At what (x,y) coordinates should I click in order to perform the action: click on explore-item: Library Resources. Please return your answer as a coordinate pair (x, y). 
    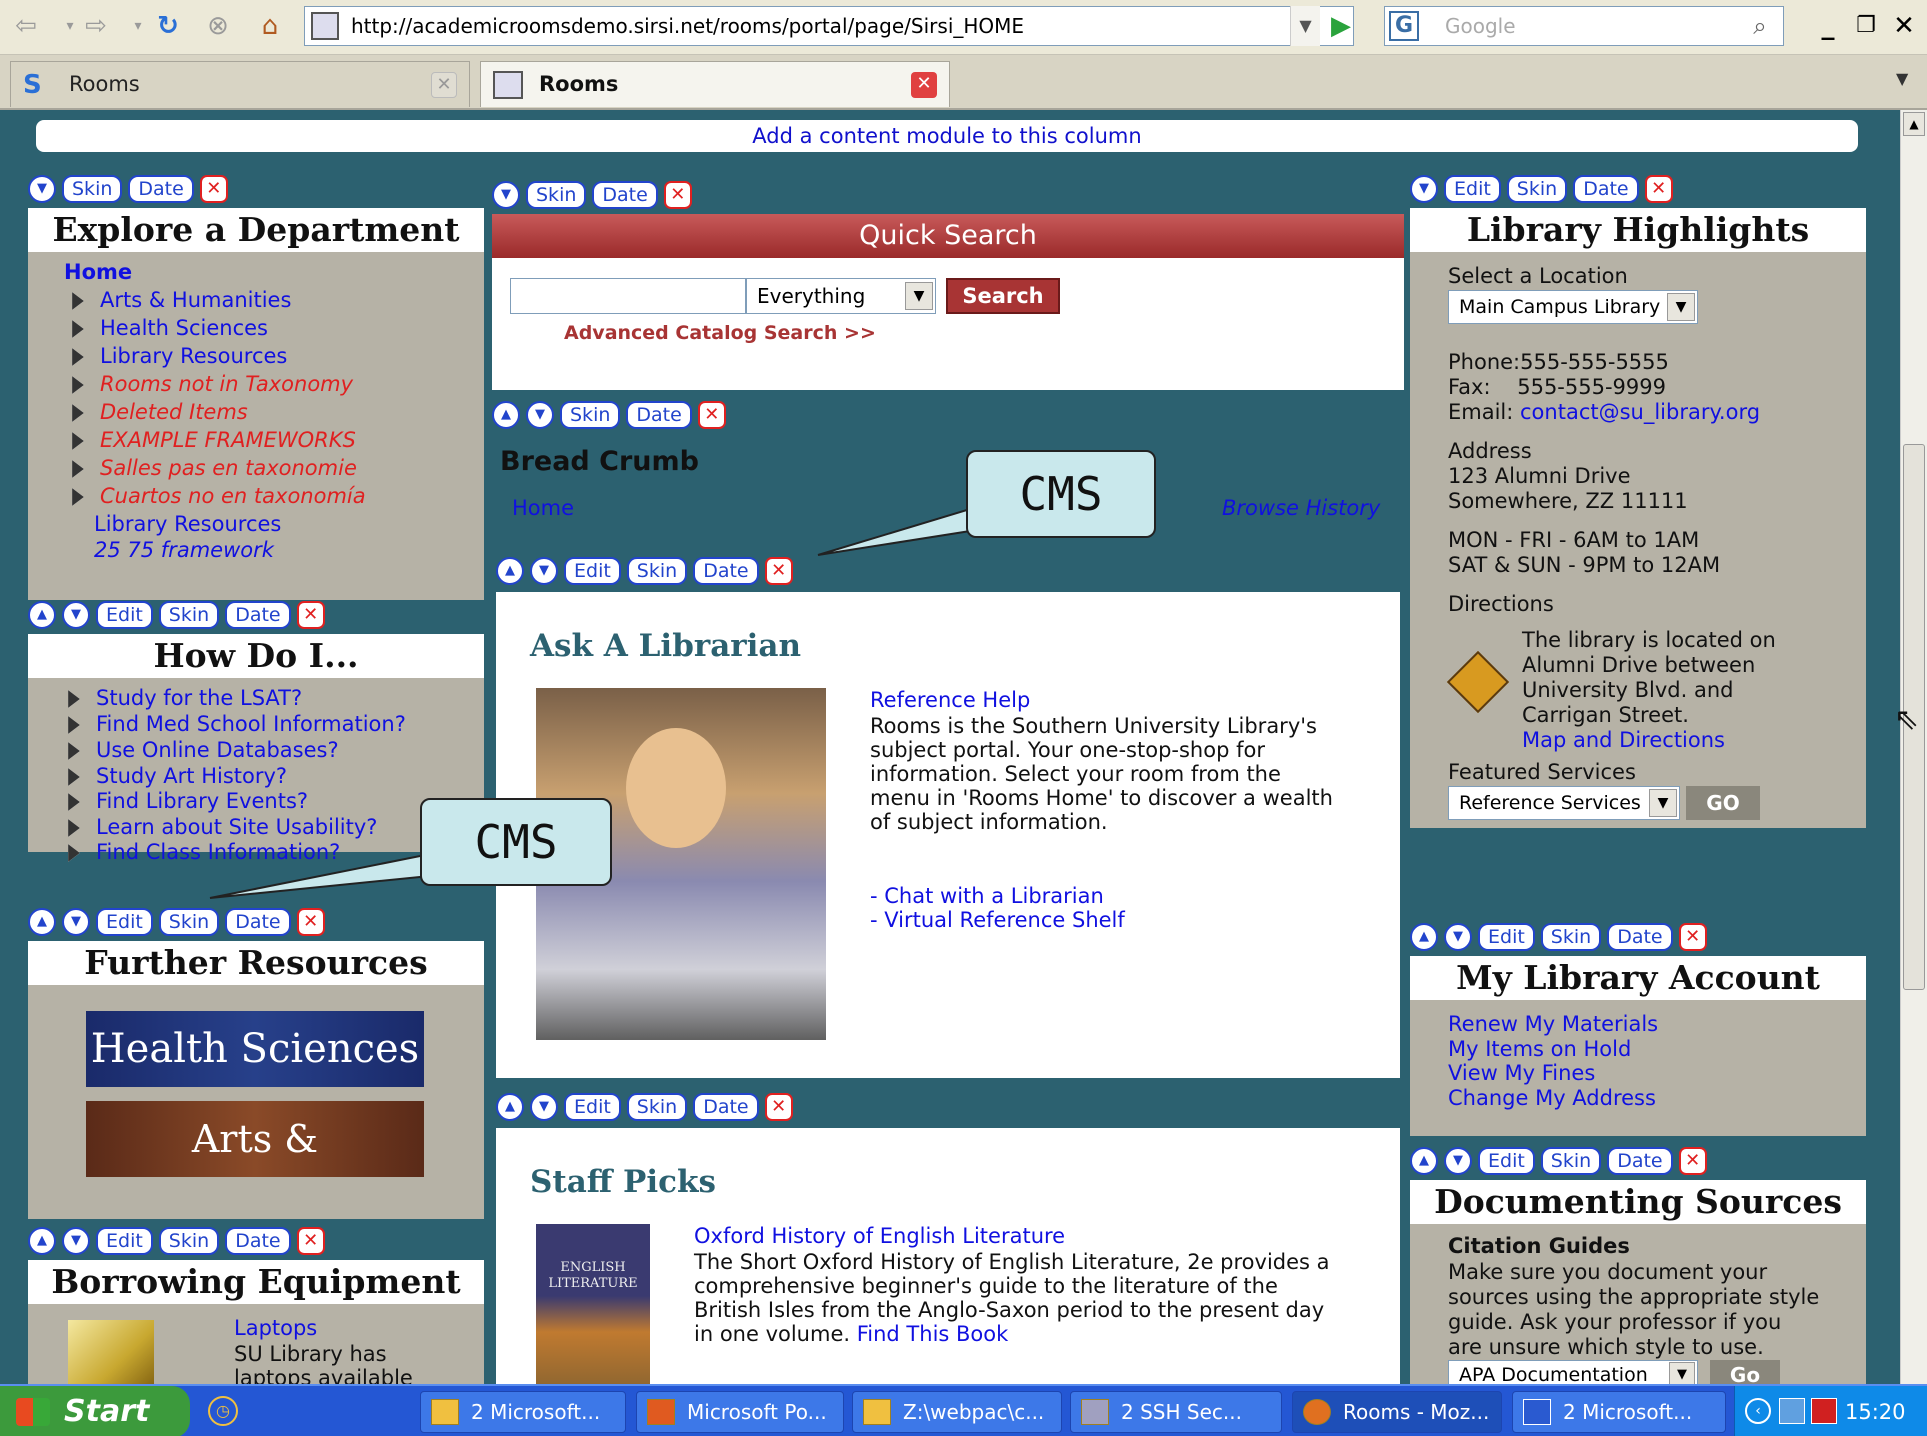
    Looking at the image, I should click on (193, 356).